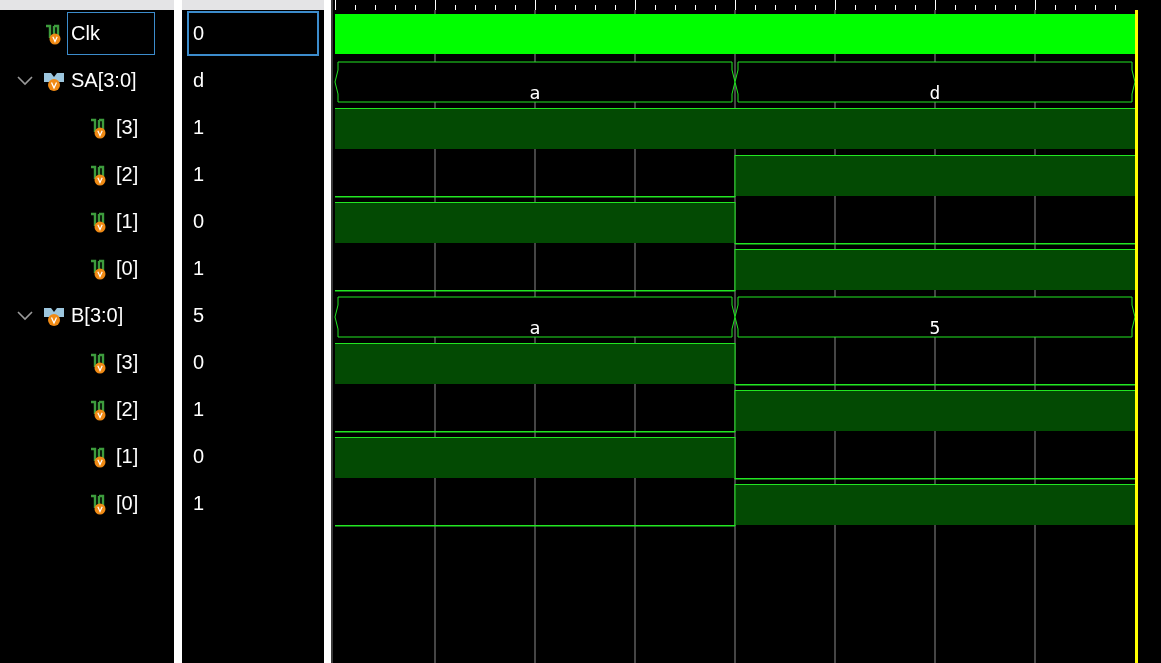 The width and height of the screenshot is (1161, 663). Describe the element at coordinates (104, 80) in the screenshot. I see `signal-name: SA[3:0]` at that location.